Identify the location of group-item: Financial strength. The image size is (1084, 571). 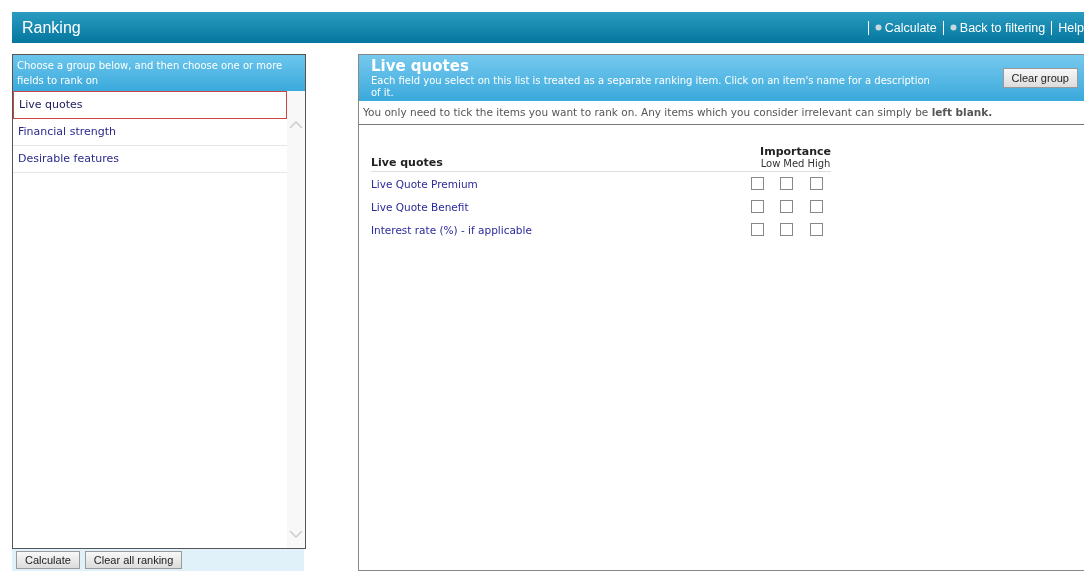
(150, 132).